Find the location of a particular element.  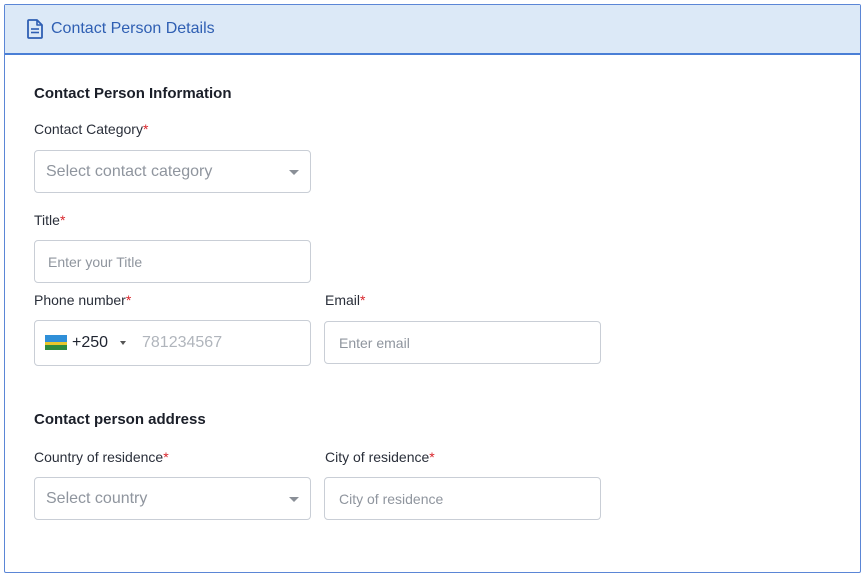

contact-category-select: Select contact category is located at coordinates (172, 171).